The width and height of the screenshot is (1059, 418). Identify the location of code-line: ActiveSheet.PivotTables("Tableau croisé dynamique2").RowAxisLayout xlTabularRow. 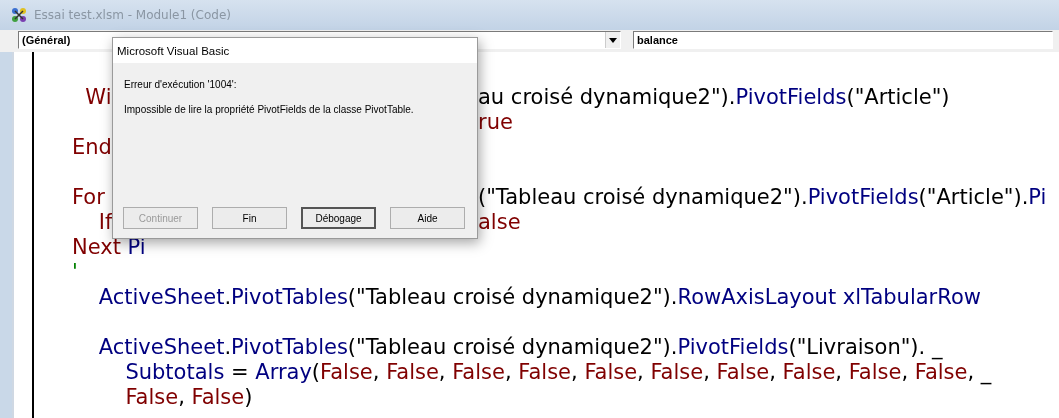
(539, 297).